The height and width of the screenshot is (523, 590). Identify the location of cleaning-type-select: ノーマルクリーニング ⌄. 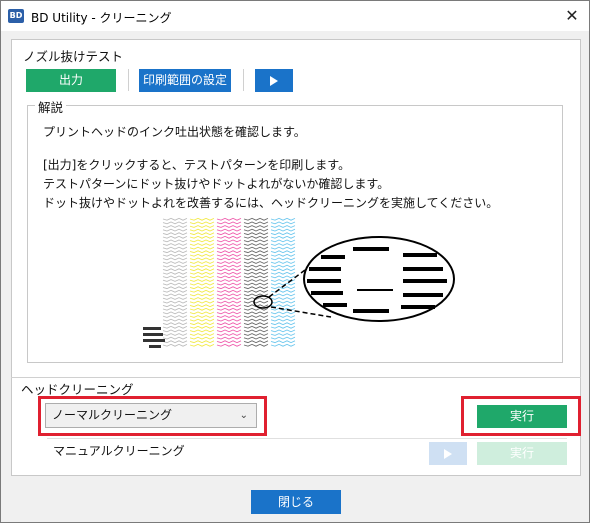
(151, 415).